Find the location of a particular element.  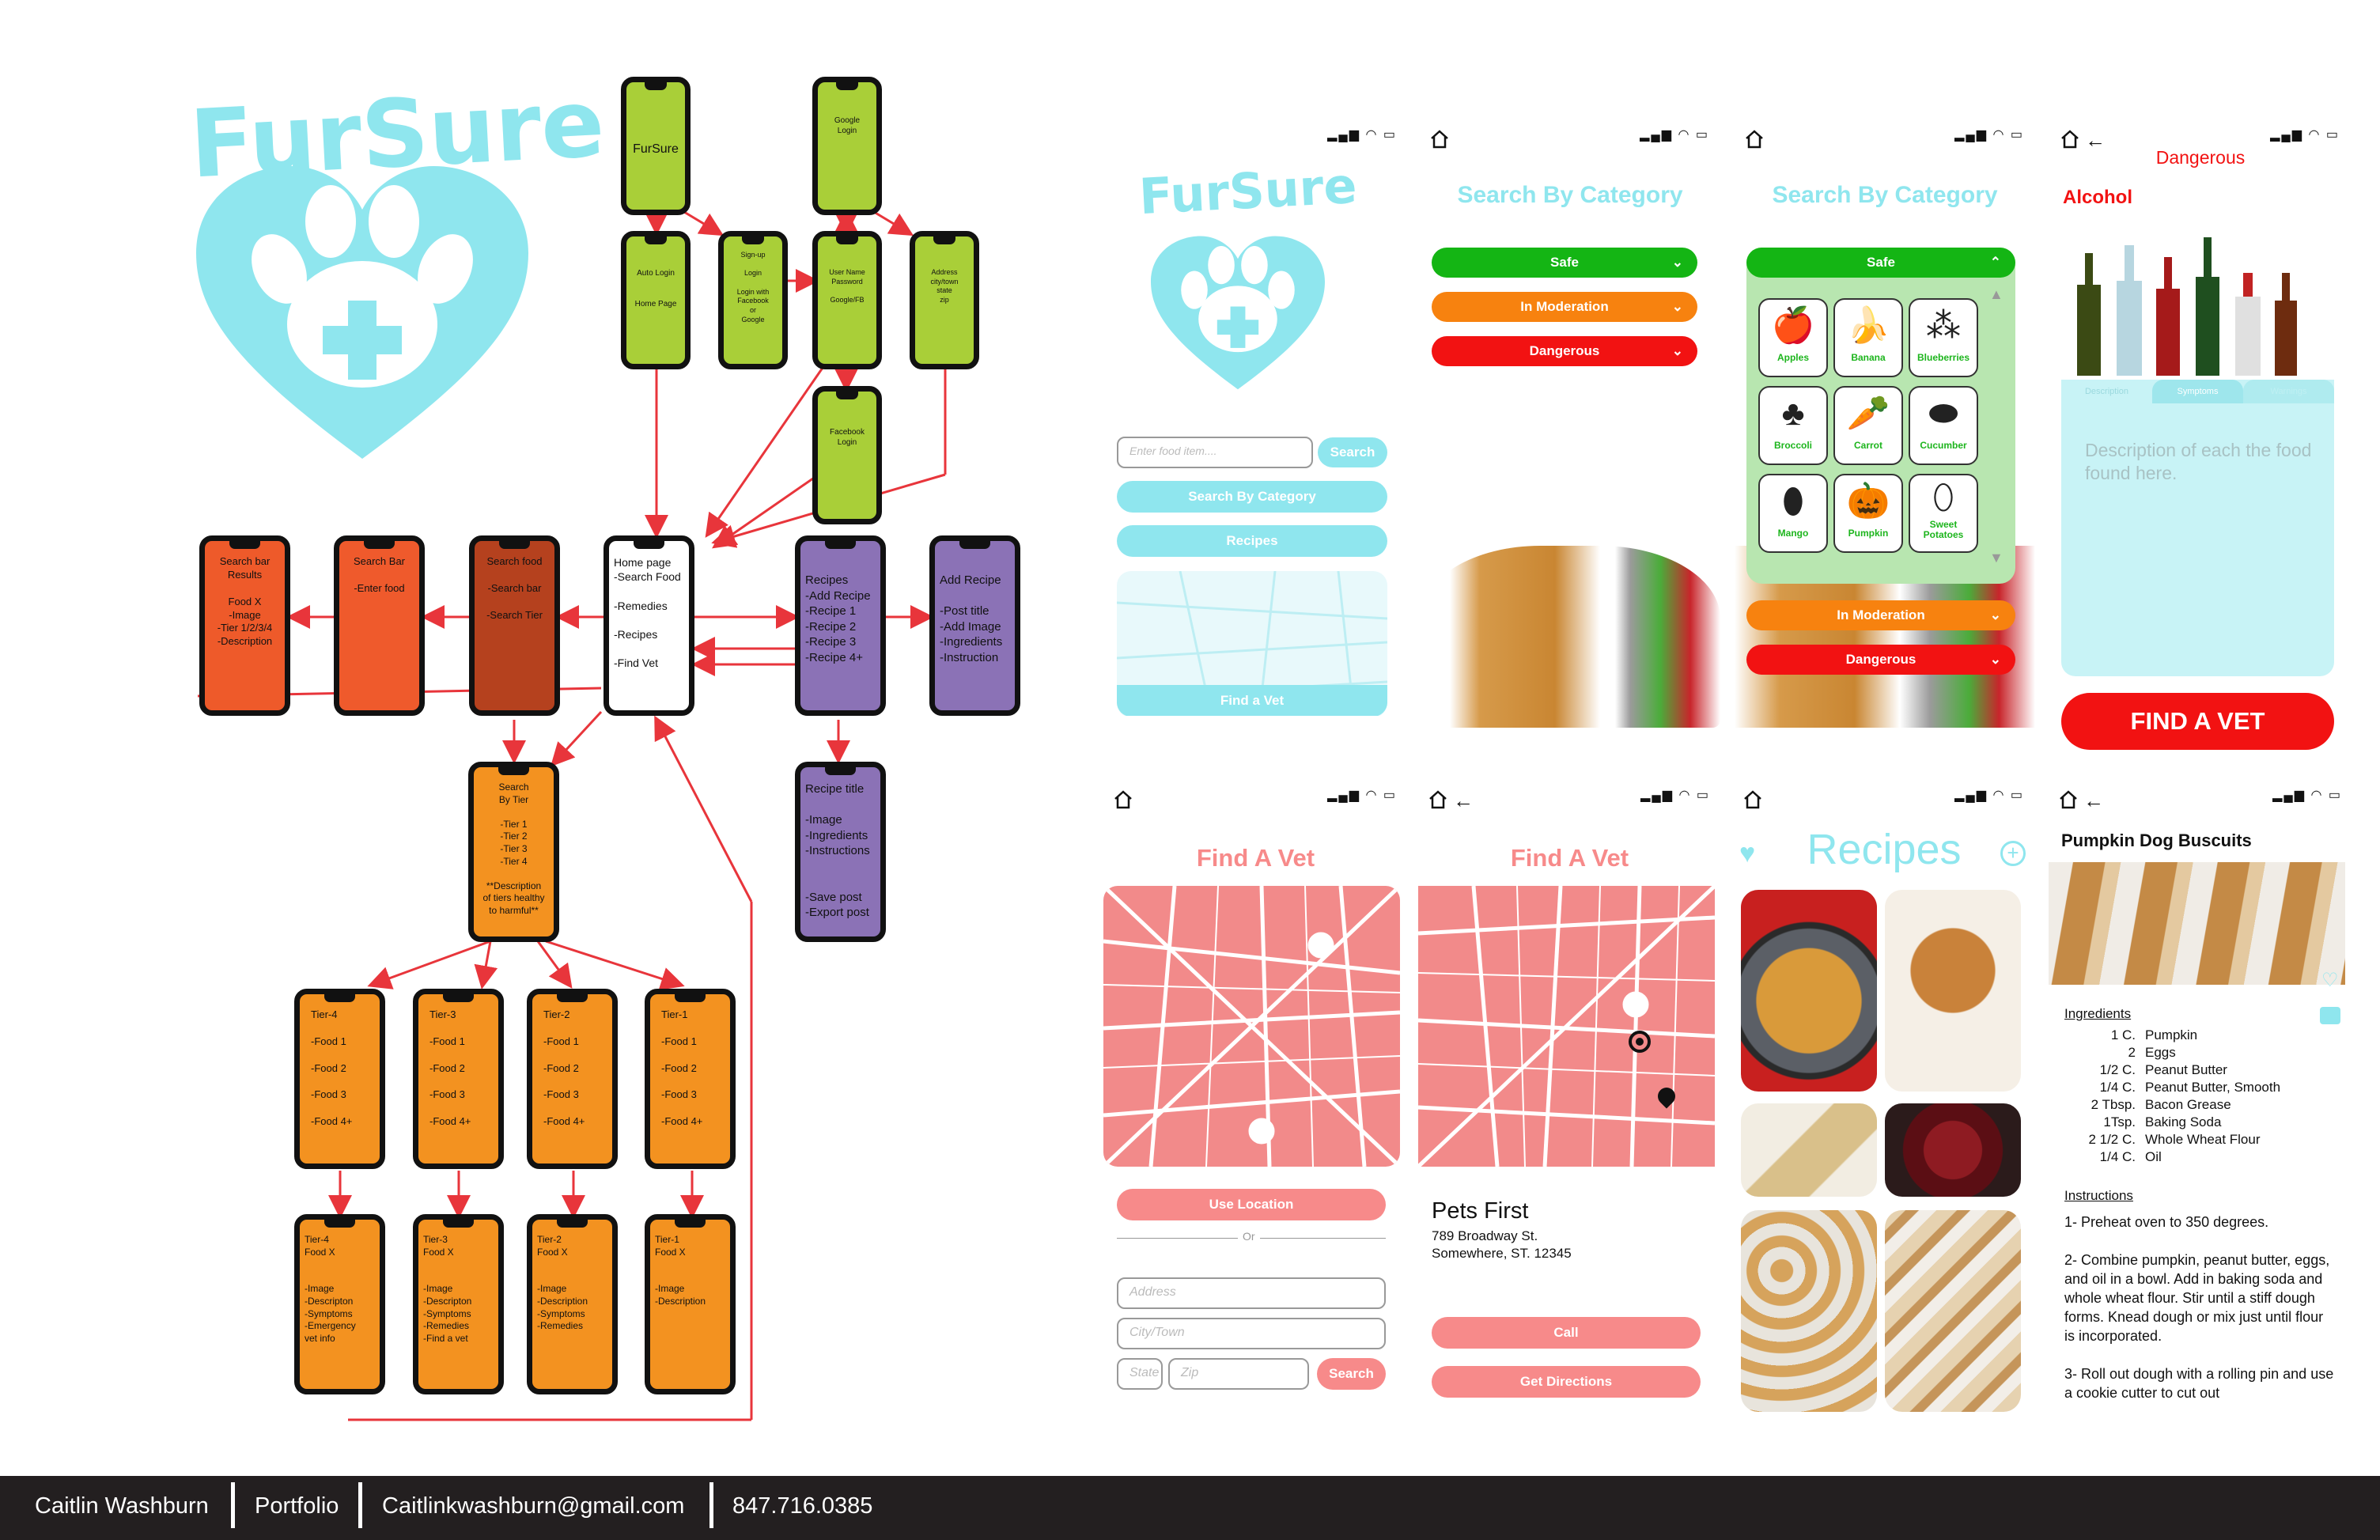

food-tile-broccoli: ♣ Broccoli is located at coordinates (1793, 425).